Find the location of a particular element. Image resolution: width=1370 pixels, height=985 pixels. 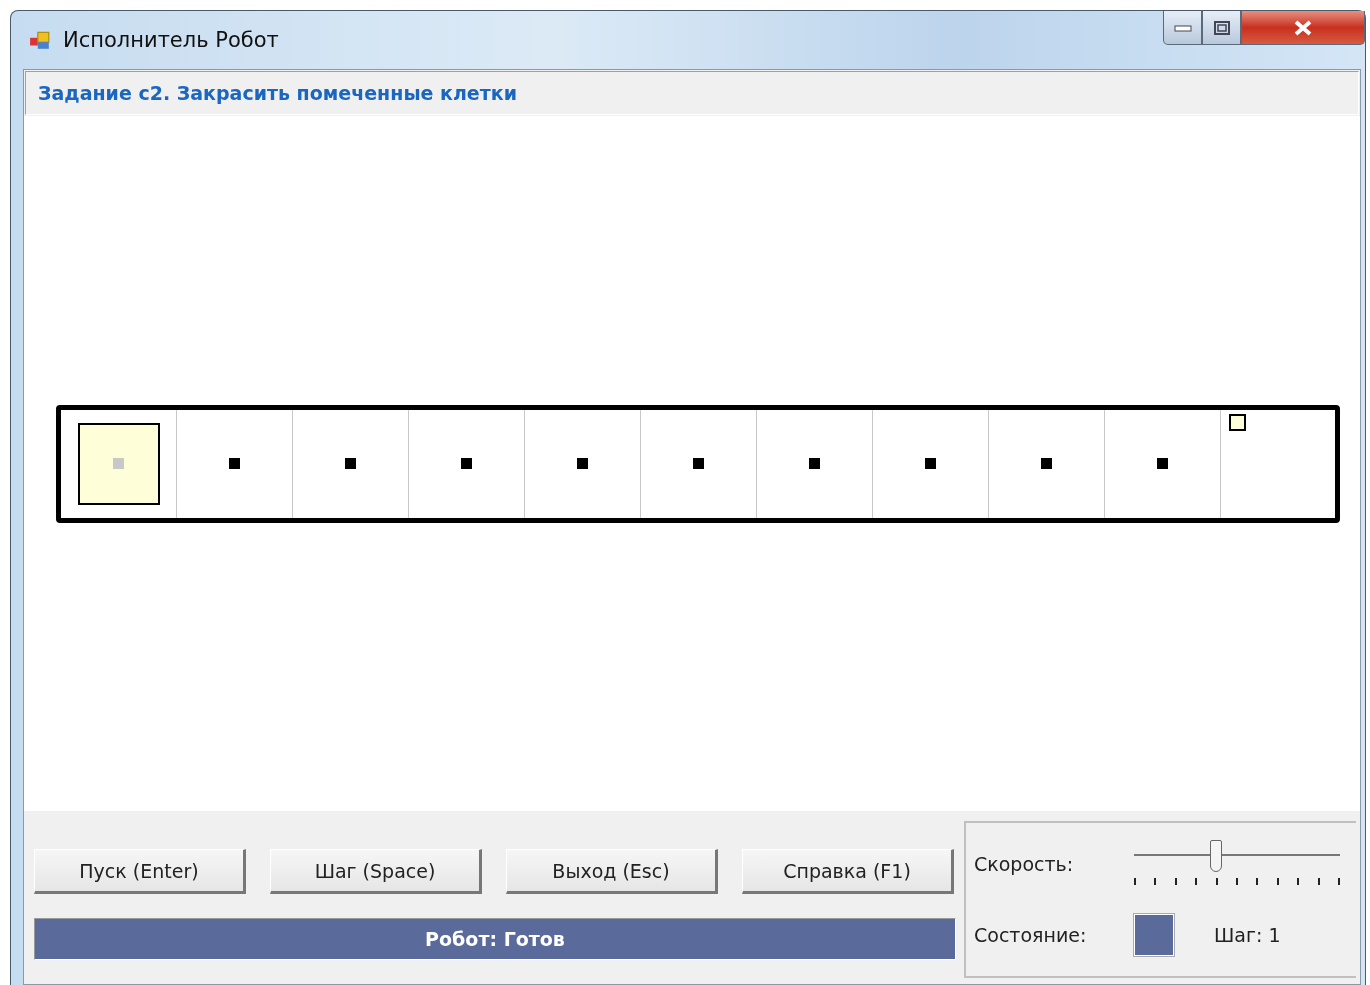

cell-mark is located at coordinates (118, 463).